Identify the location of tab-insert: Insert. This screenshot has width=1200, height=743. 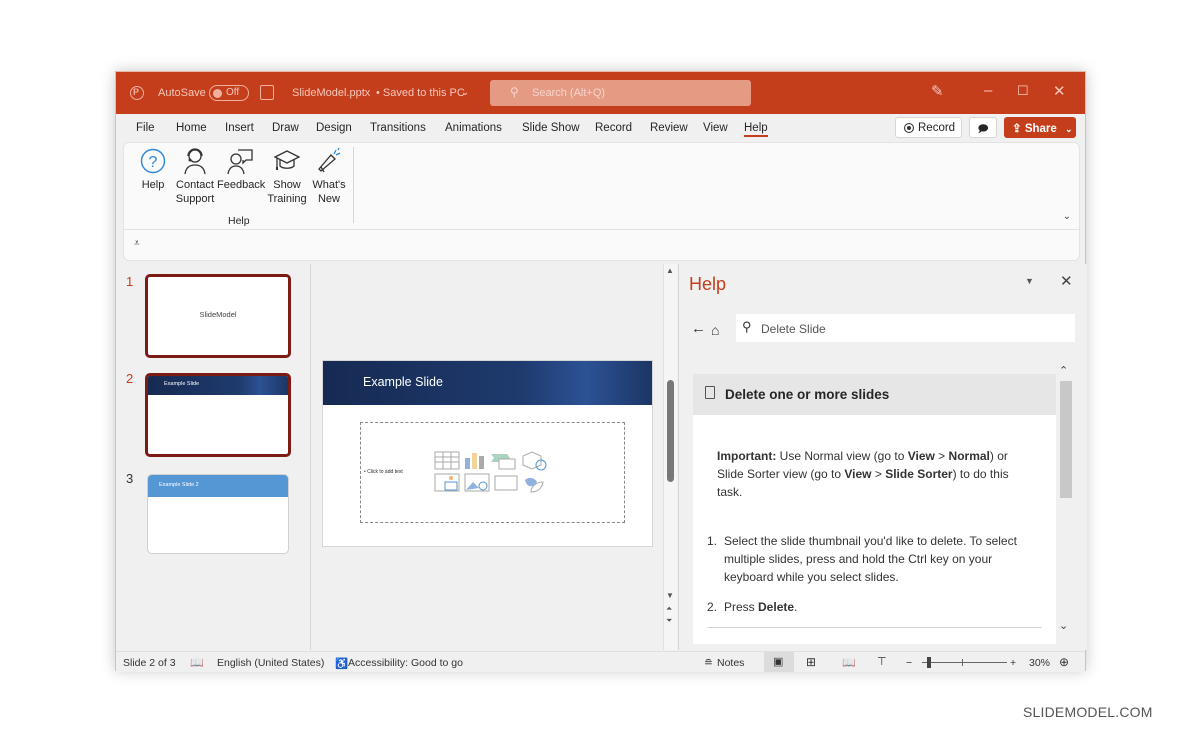
(239, 128).